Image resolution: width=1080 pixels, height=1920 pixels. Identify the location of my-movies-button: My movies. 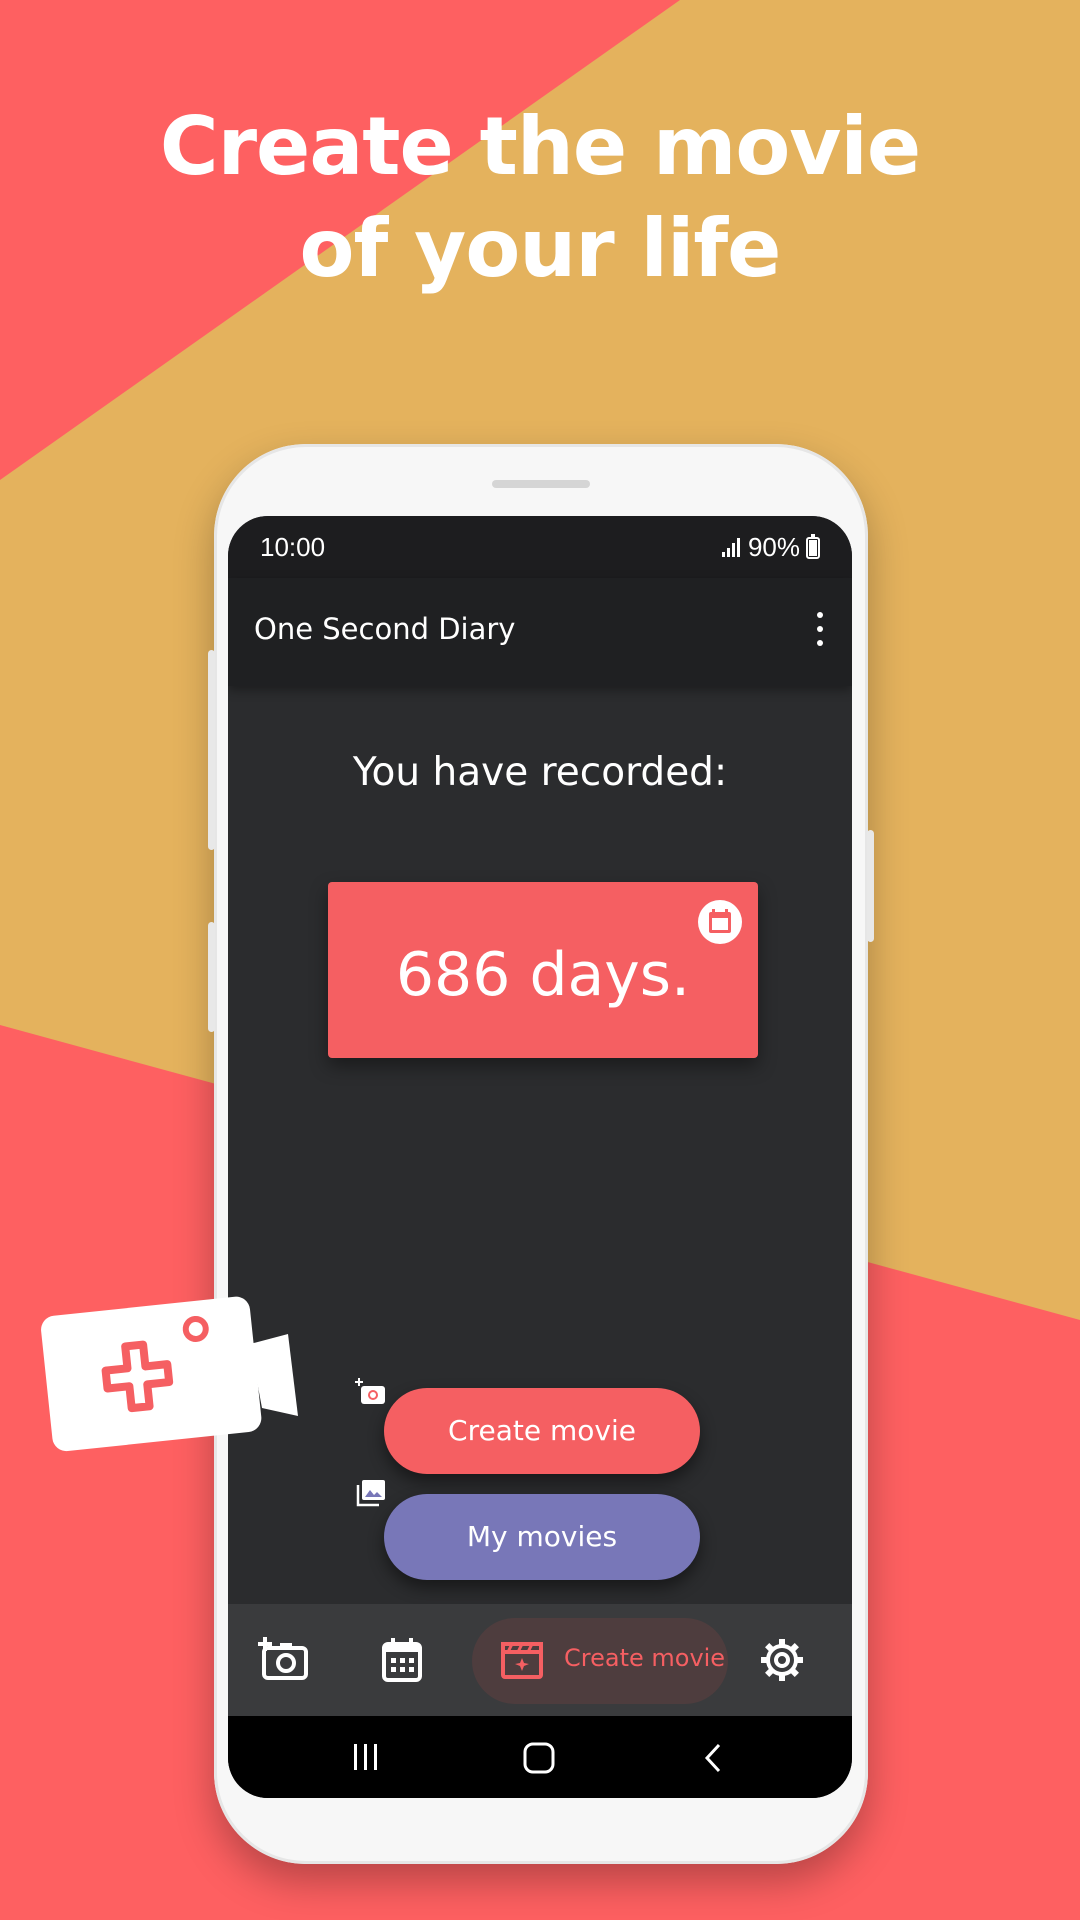
(542, 1537).